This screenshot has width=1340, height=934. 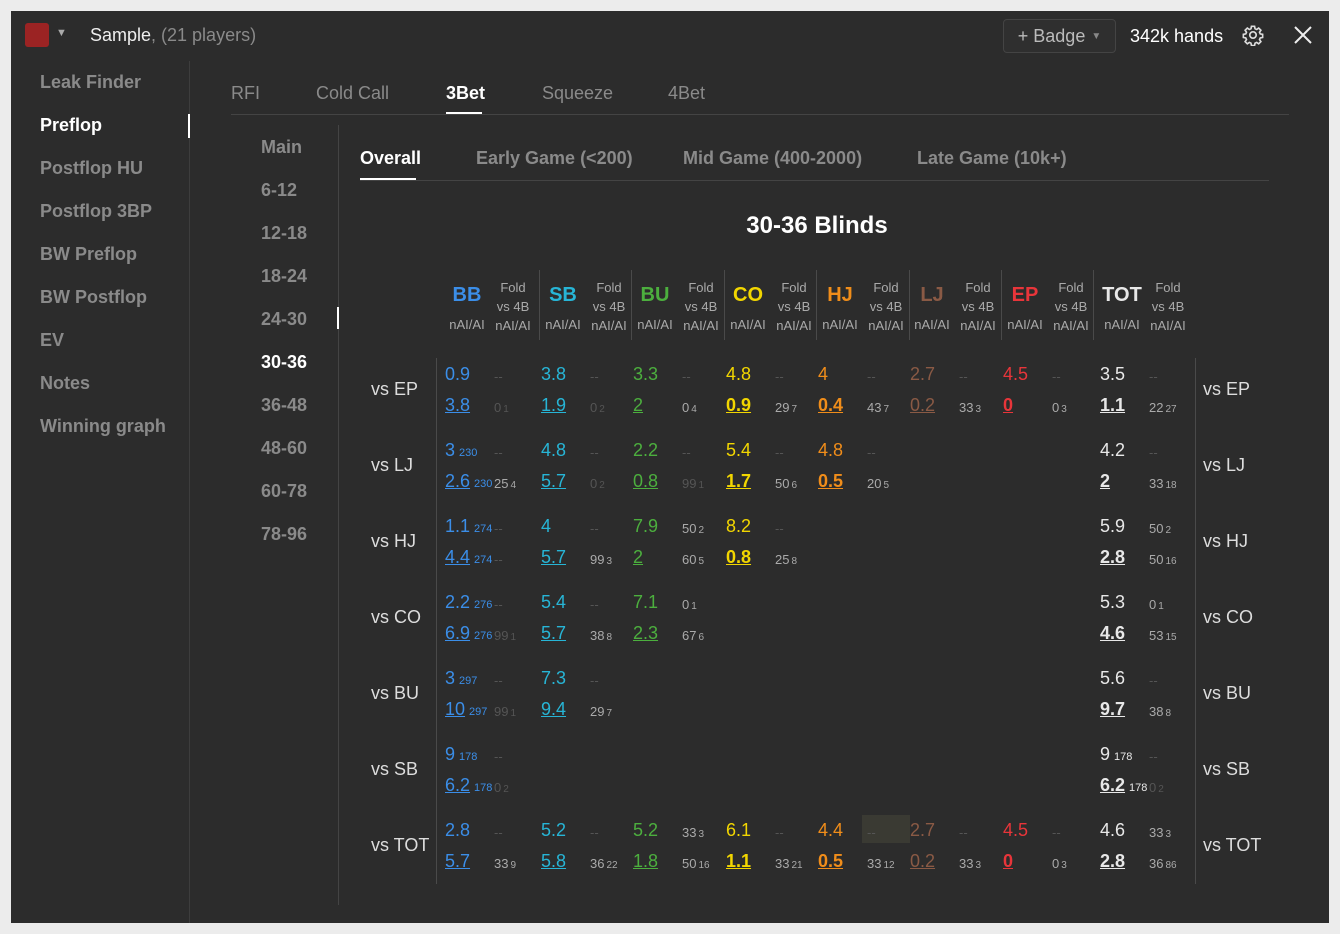 What do you see at coordinates (738, 557) in the screenshot?
I see `stat-bottom-co: 0.8` at bounding box center [738, 557].